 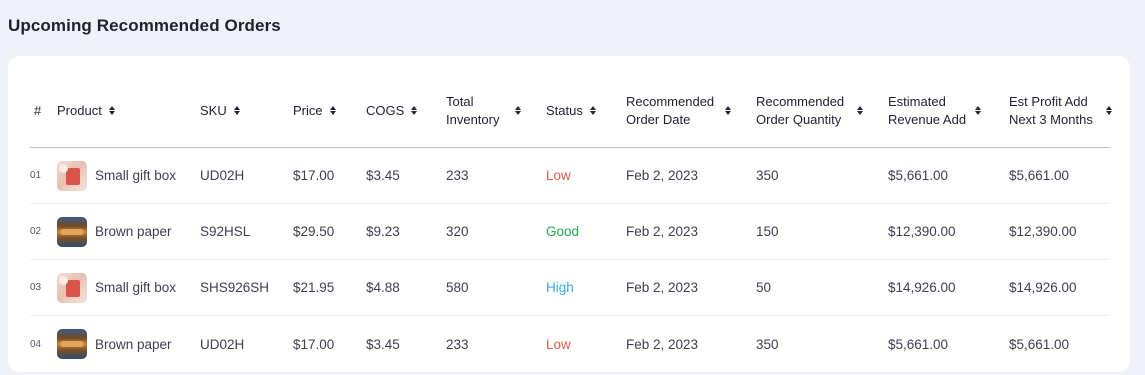 What do you see at coordinates (392, 110) in the screenshot?
I see `header-cogs: COGS` at bounding box center [392, 110].